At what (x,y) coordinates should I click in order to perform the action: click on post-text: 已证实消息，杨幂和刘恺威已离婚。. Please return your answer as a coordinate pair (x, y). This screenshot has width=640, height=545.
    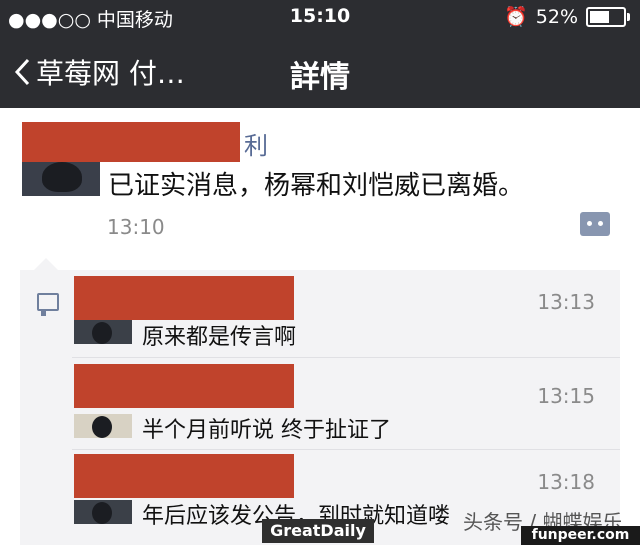
    Looking at the image, I should click on (316, 186).